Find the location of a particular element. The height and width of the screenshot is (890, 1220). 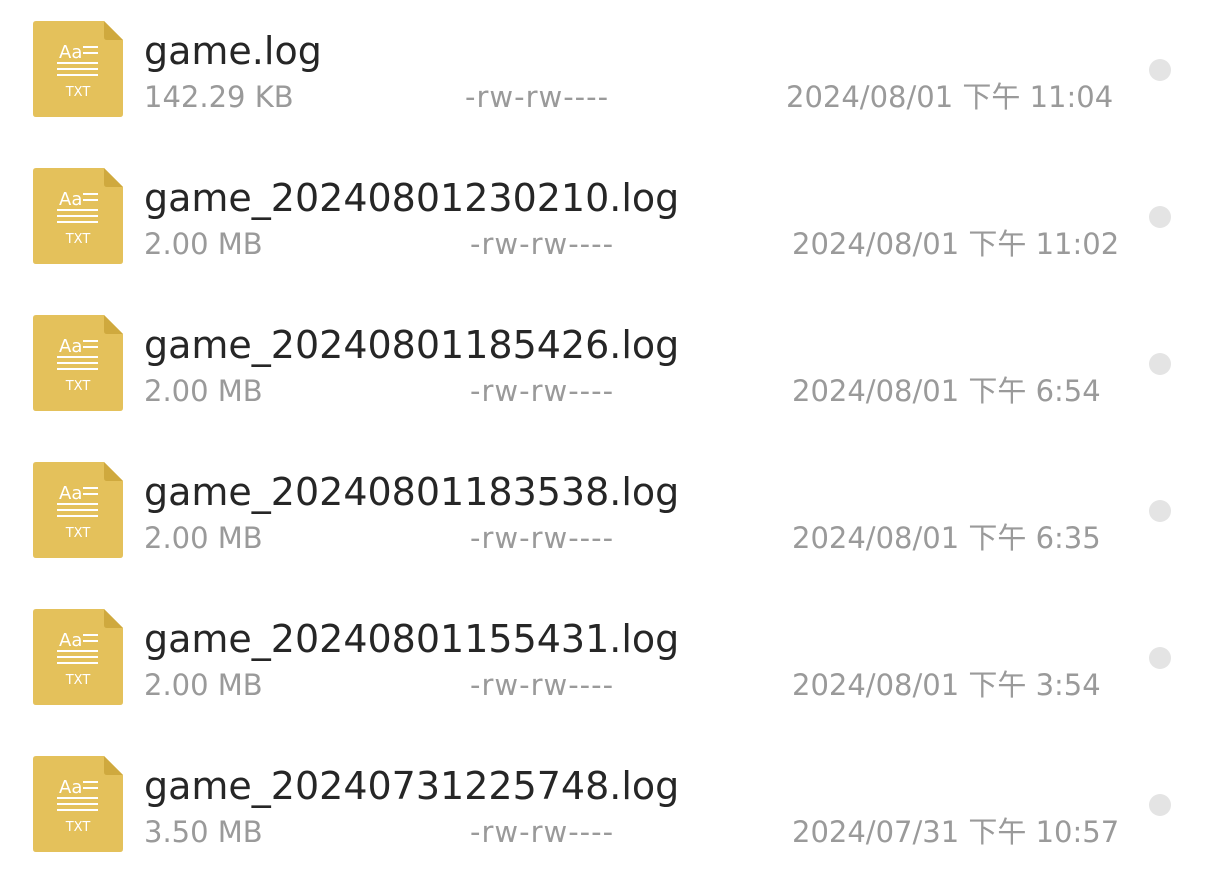

file-name: game.log is located at coordinates (233, 51).